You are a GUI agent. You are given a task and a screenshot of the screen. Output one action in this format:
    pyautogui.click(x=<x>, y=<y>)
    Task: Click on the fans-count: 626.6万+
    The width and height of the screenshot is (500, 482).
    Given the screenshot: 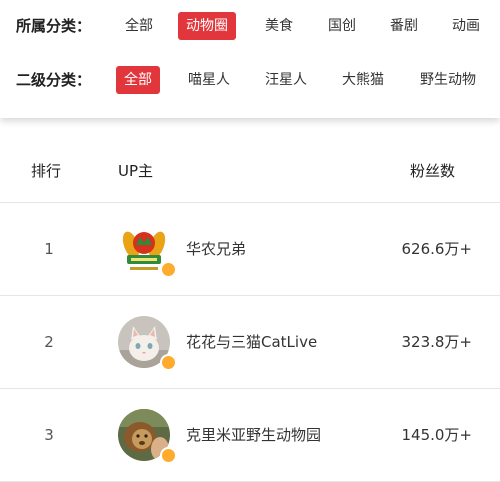 What is the action you would take?
    pyautogui.click(x=436, y=249)
    